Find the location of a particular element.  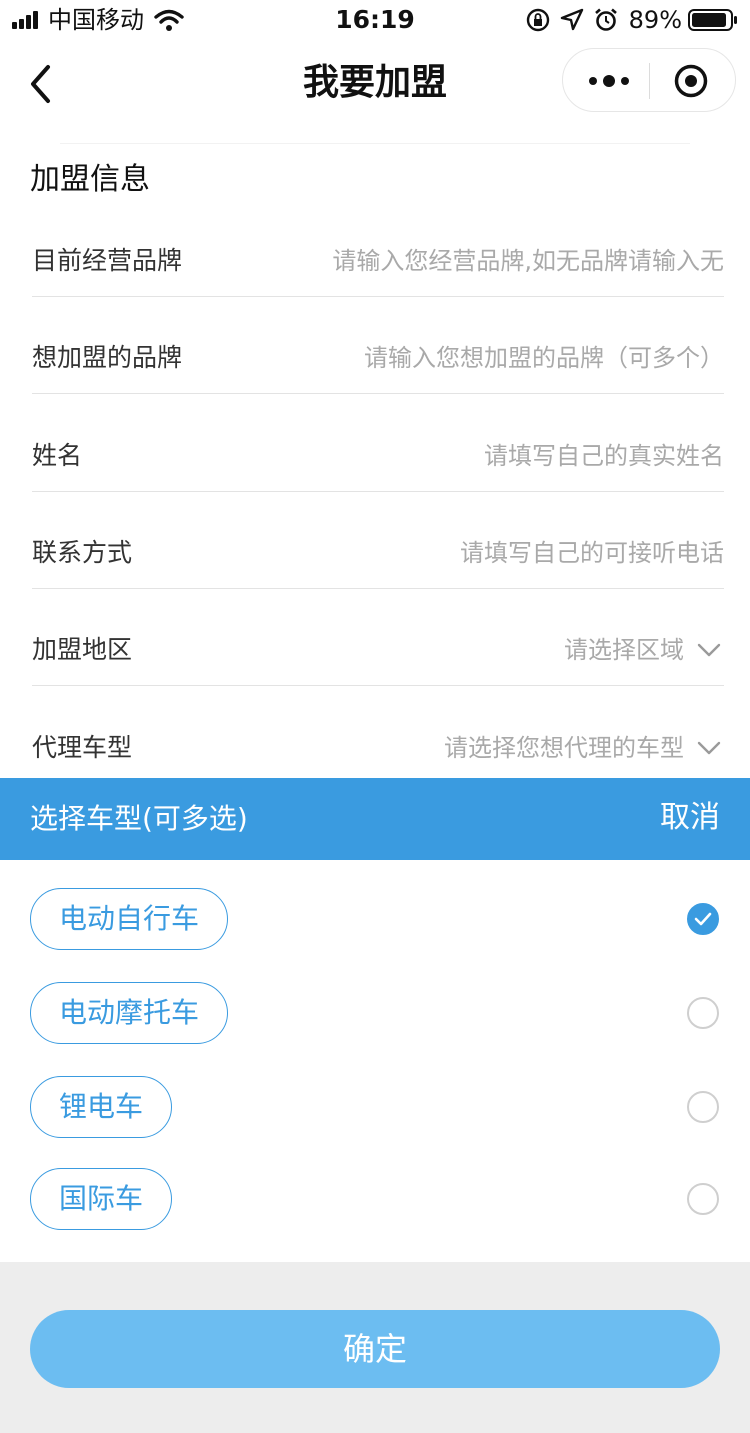

row-label: 代理车型 is located at coordinates (82, 747).